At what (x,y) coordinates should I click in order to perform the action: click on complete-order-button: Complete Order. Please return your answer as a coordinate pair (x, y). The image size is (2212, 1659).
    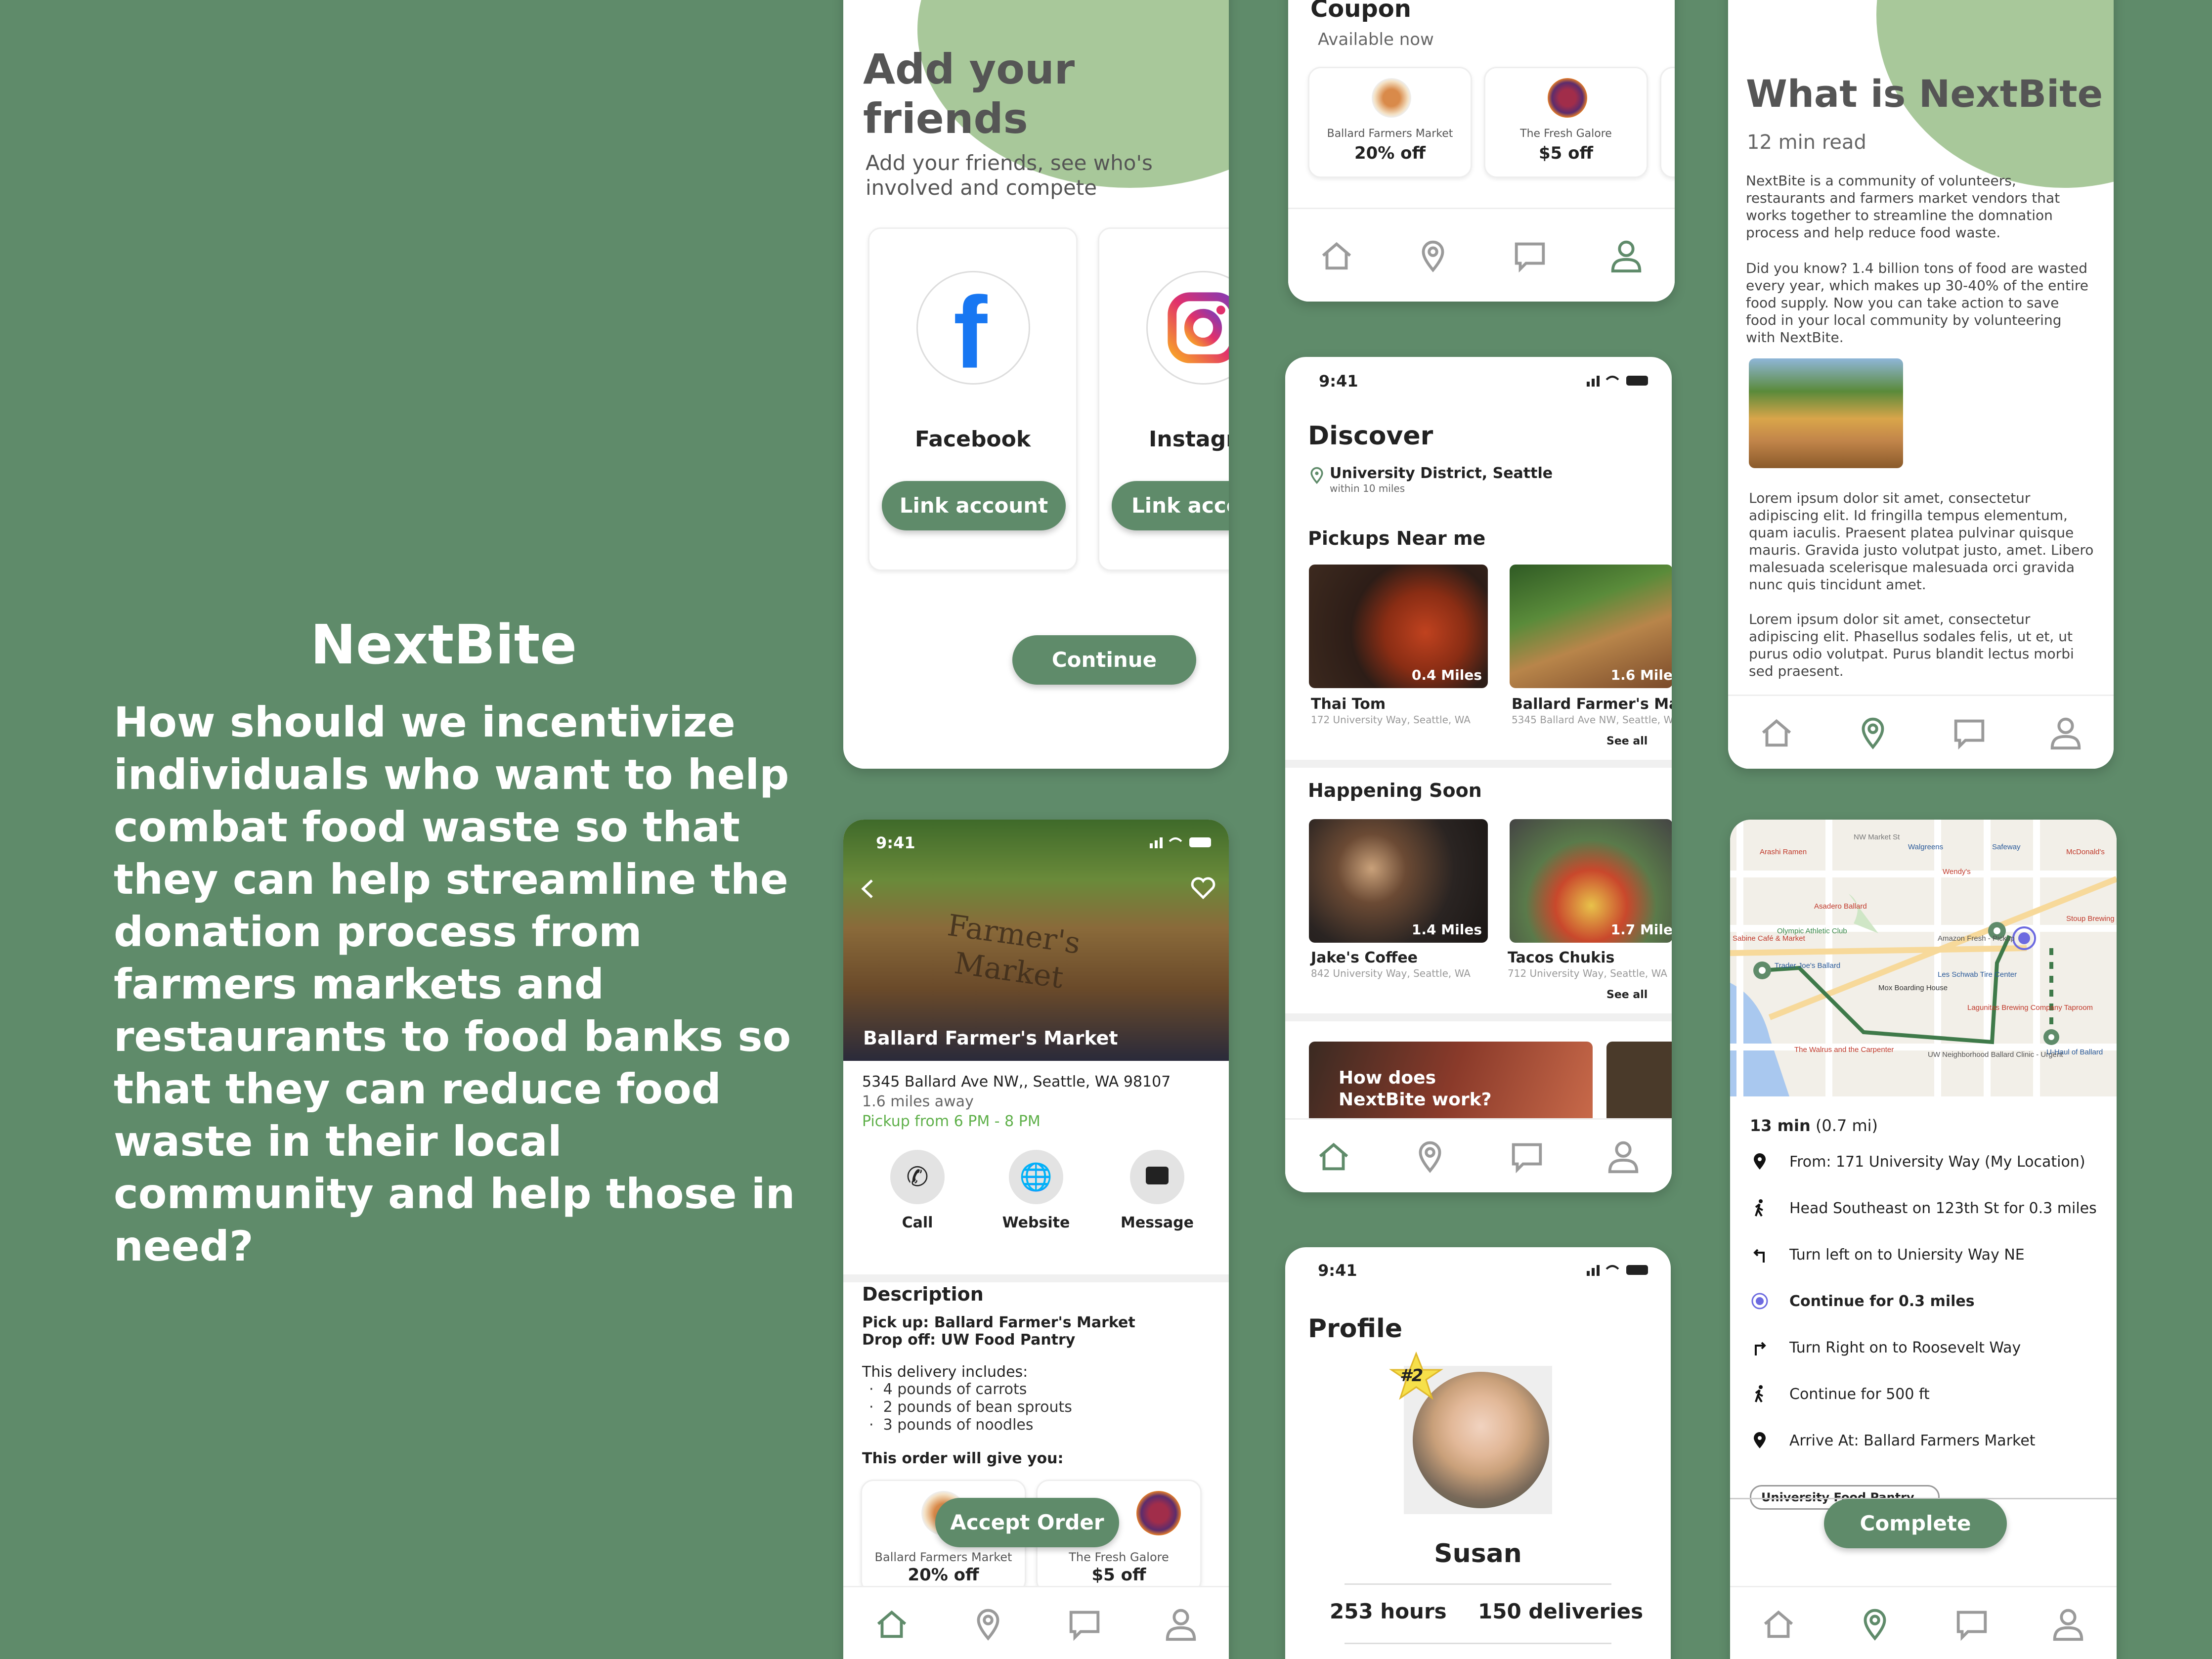
    Looking at the image, I should click on (1915, 1542).